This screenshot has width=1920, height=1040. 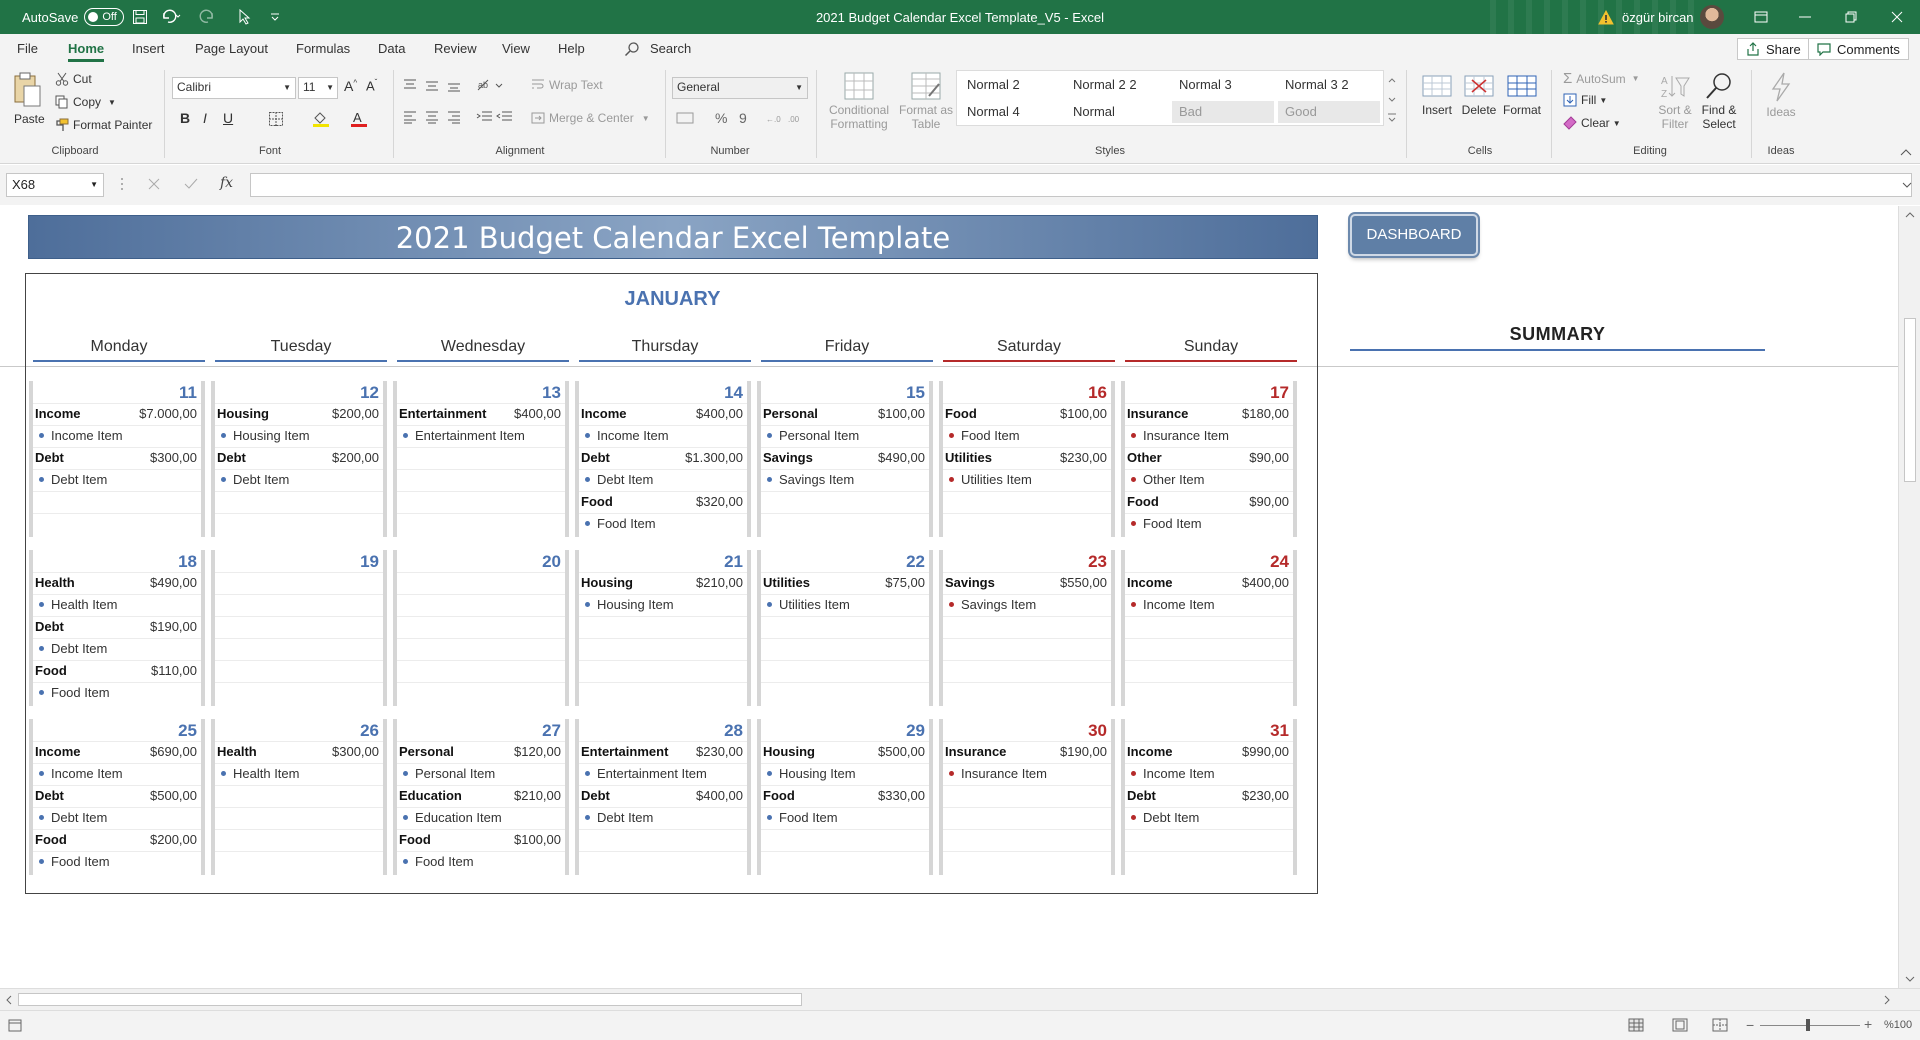 I want to click on budget-item-row: Entertainment Item, so click(x=662, y=774).